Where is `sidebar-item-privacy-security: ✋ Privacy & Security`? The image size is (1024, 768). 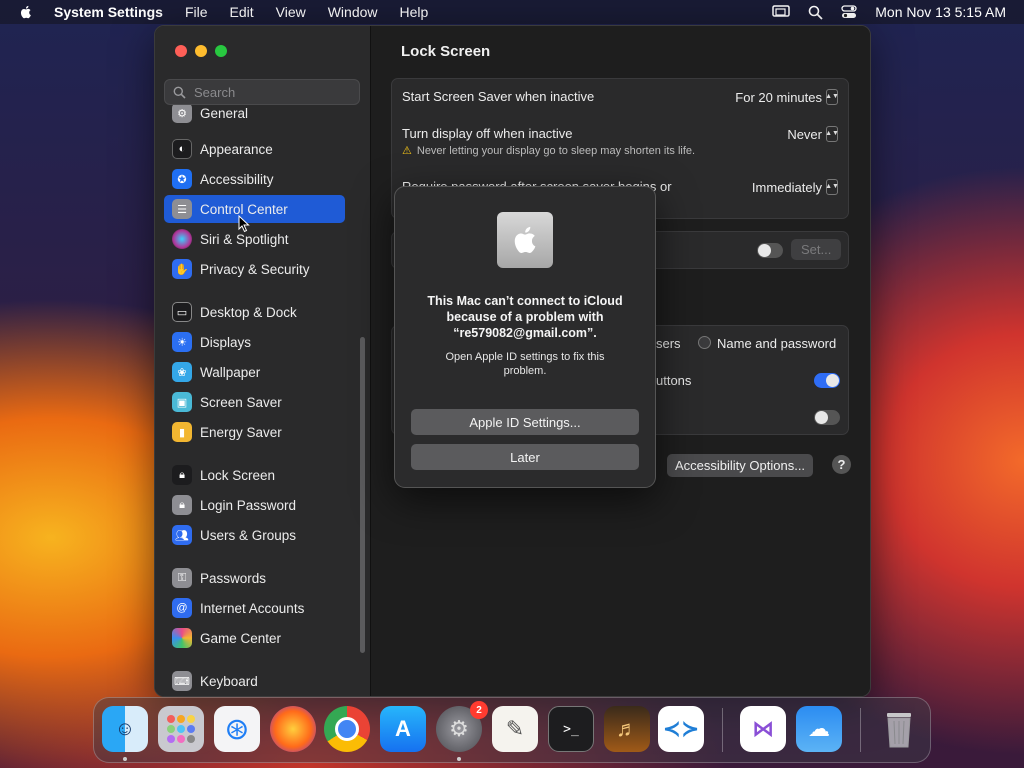
sidebar-item-privacy-security: ✋ Privacy & Security is located at coordinates (254, 269).